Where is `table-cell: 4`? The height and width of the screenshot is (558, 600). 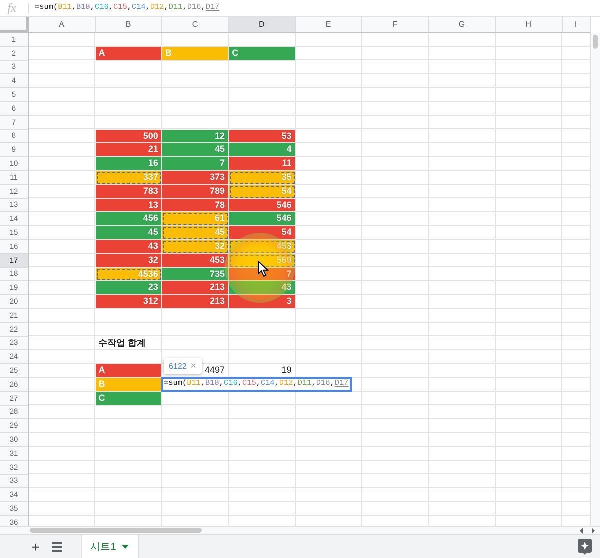
table-cell: 4 is located at coordinates (262, 150).